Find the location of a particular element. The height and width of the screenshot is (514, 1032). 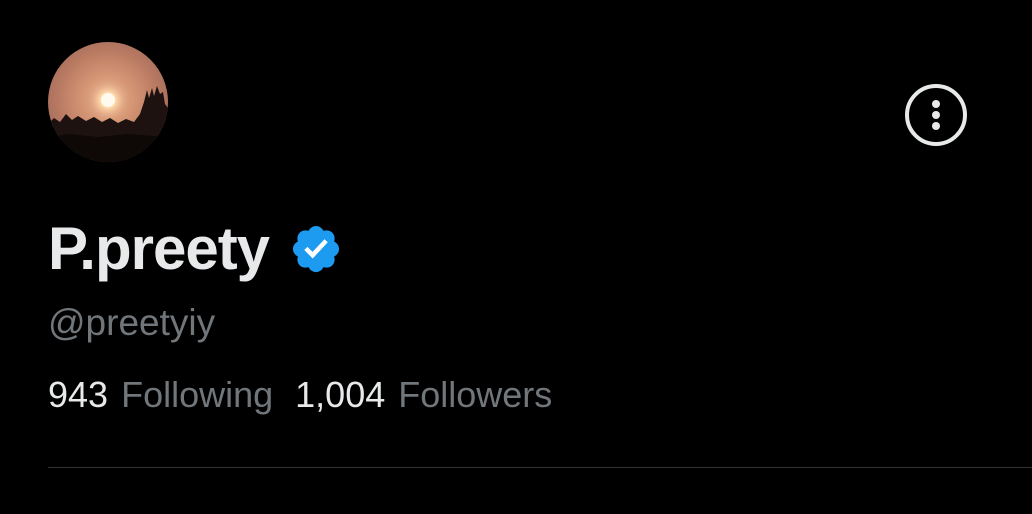

more-options-button is located at coordinates (936, 115).